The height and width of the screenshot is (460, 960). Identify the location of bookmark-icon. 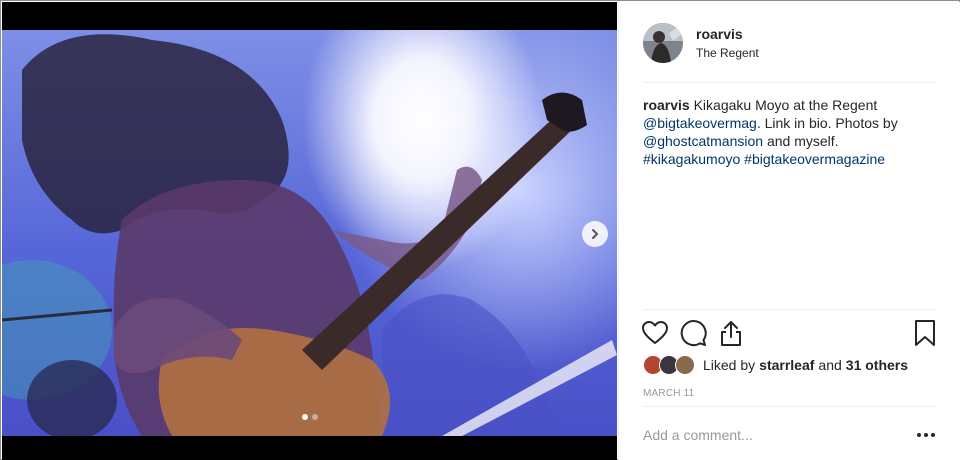
(925, 333).